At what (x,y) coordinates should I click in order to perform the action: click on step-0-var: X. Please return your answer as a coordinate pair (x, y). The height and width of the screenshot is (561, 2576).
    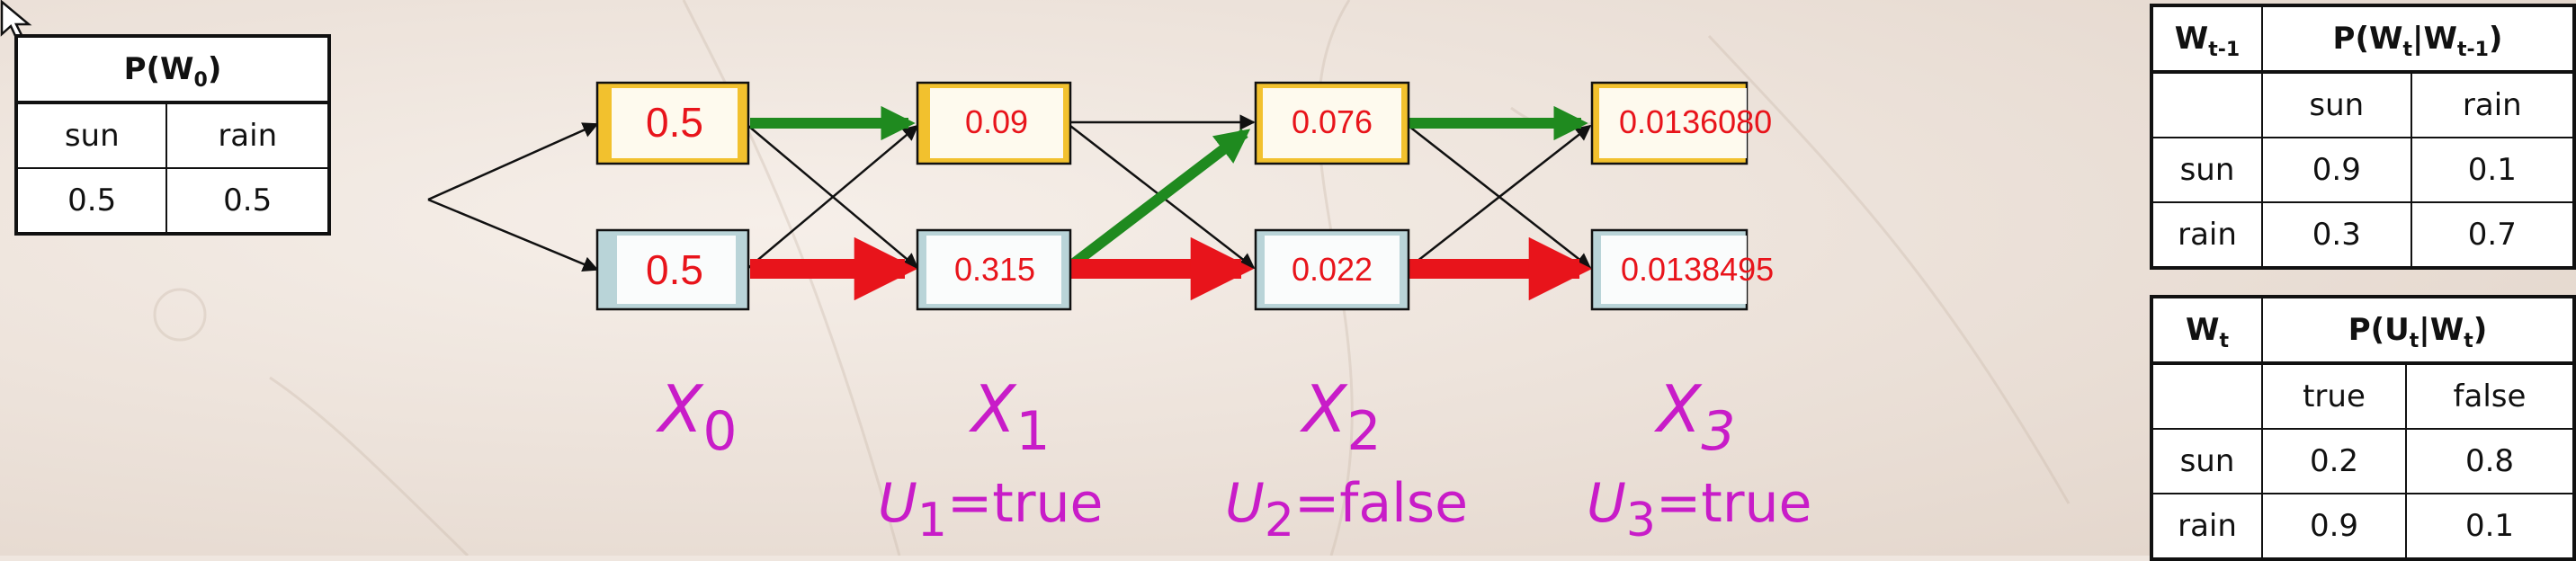
    Looking at the image, I should click on (679, 409).